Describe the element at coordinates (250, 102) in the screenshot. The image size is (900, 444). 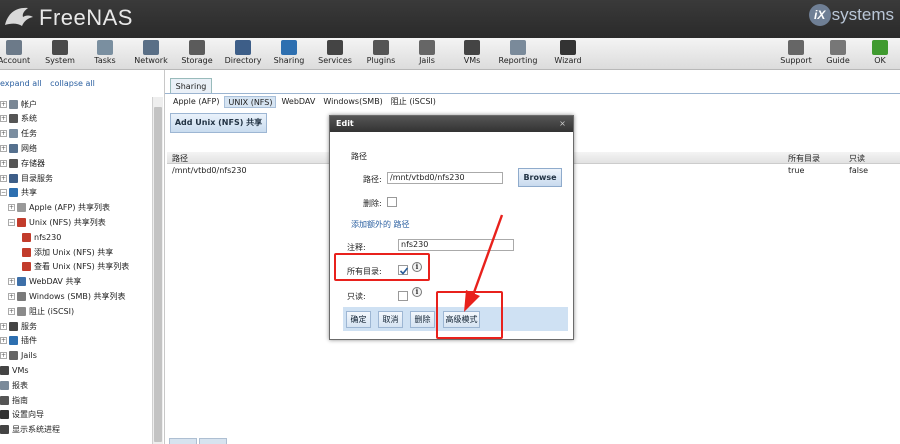
I see `subtab: UNIX (NFS)` at that location.